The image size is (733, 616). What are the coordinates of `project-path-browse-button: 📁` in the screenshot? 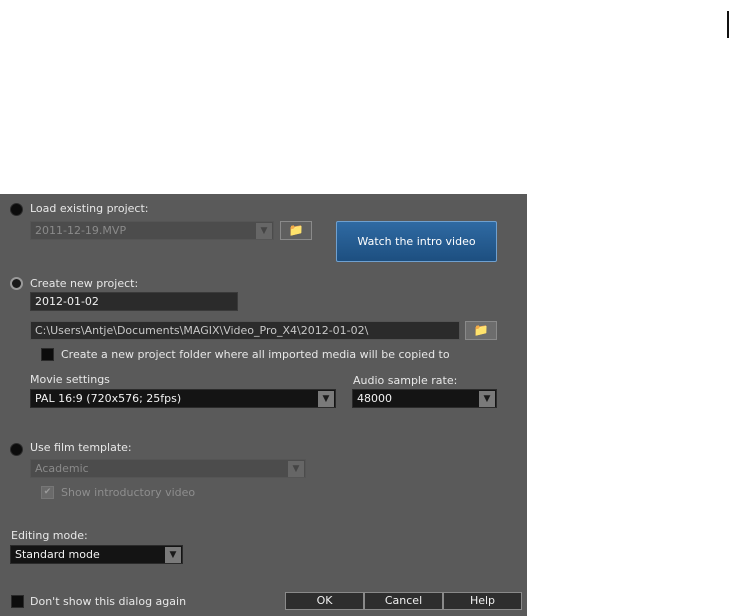 It's located at (481, 330).